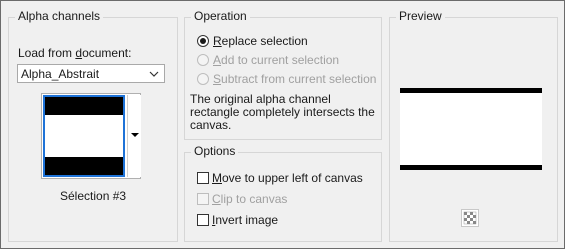 The height and width of the screenshot is (249, 565). I want to click on preview-navigate-button, so click(470, 218).